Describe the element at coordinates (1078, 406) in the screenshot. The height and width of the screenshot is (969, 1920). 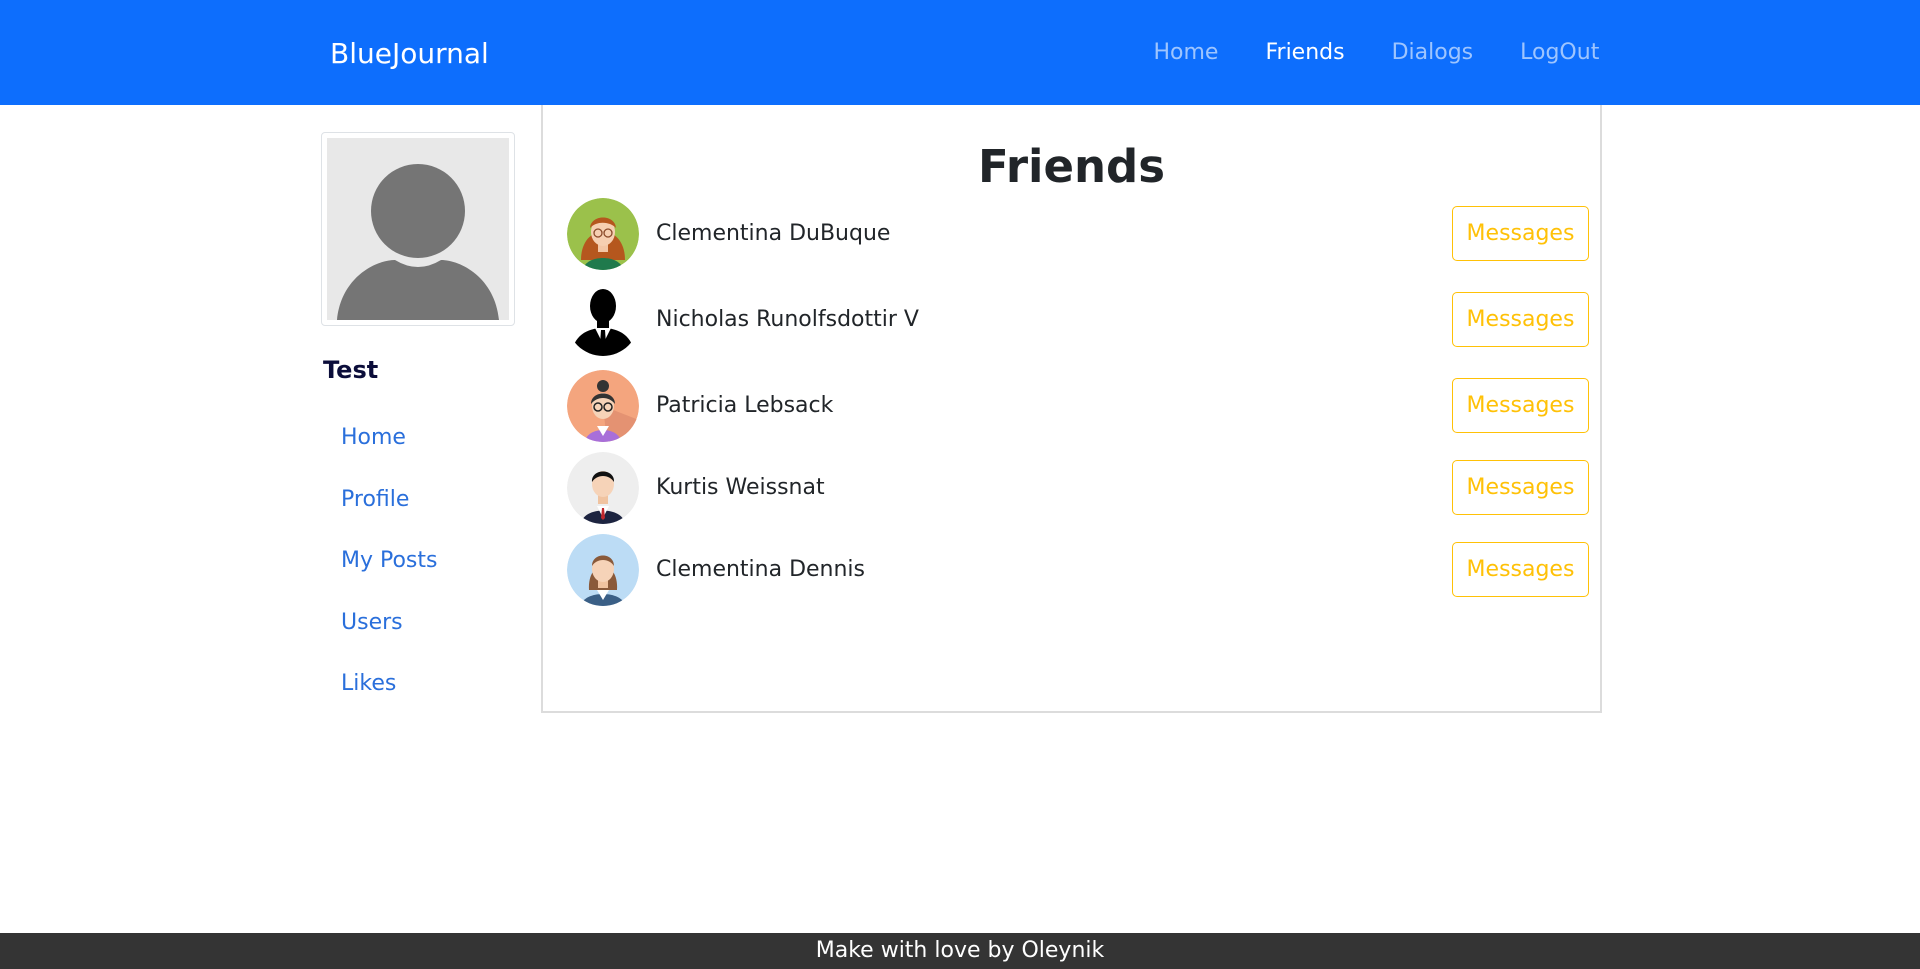
I see `friend-row: Patricia Lebsack Messages` at that location.